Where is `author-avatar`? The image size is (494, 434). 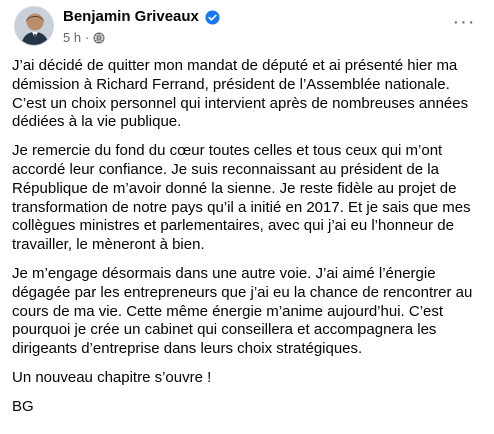
author-avatar is located at coordinates (34, 26).